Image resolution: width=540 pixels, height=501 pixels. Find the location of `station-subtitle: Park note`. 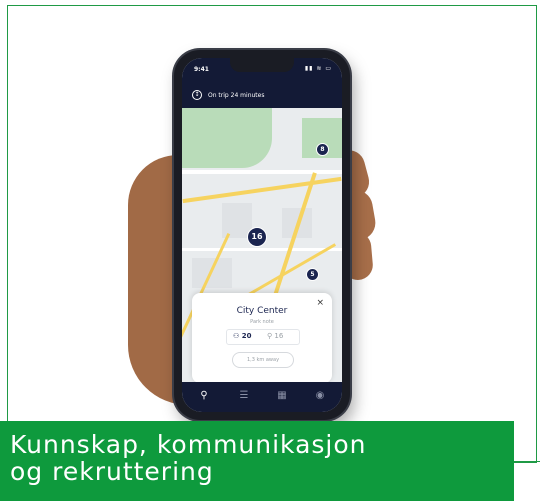

station-subtitle: Park note is located at coordinates (262, 322).